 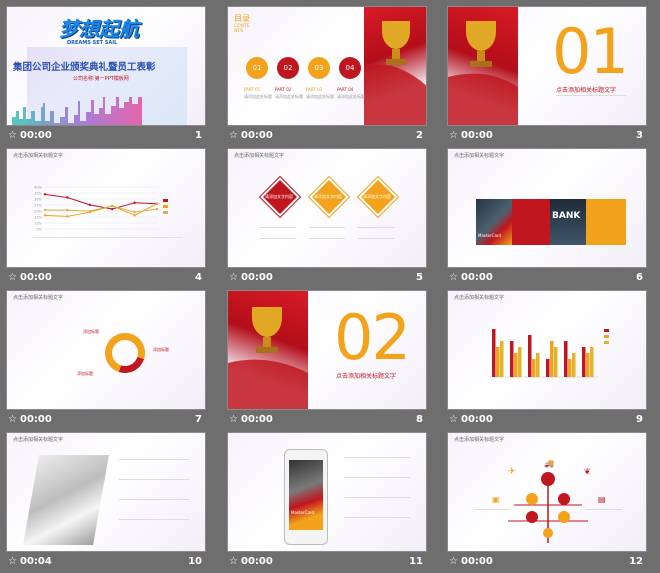 What do you see at coordinates (345, 89) in the screenshot?
I see `toc-part-4: PART 04` at bounding box center [345, 89].